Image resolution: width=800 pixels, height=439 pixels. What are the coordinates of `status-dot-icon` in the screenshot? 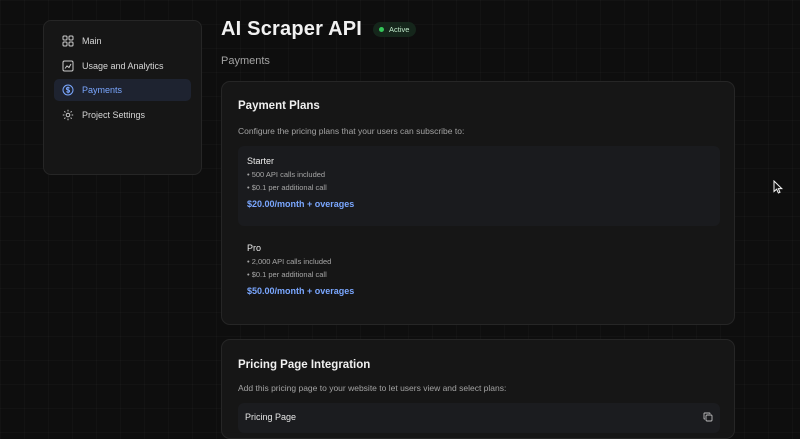 It's located at (382, 29).